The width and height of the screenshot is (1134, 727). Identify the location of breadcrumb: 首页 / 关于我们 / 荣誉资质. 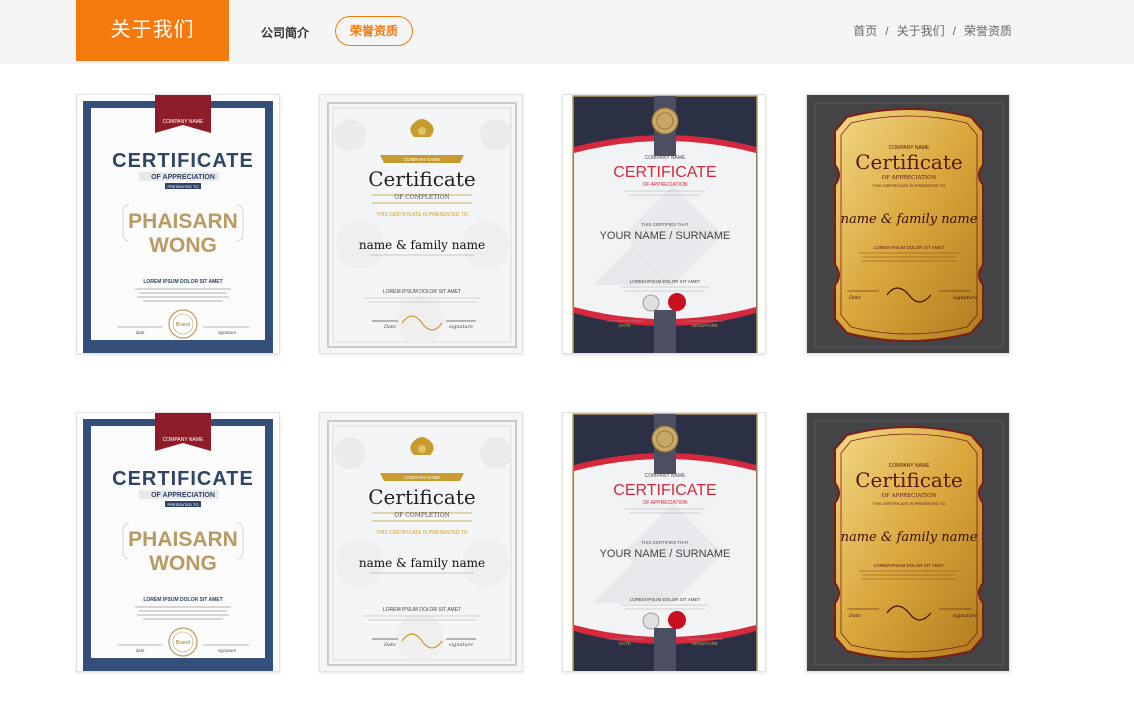
(932, 30).